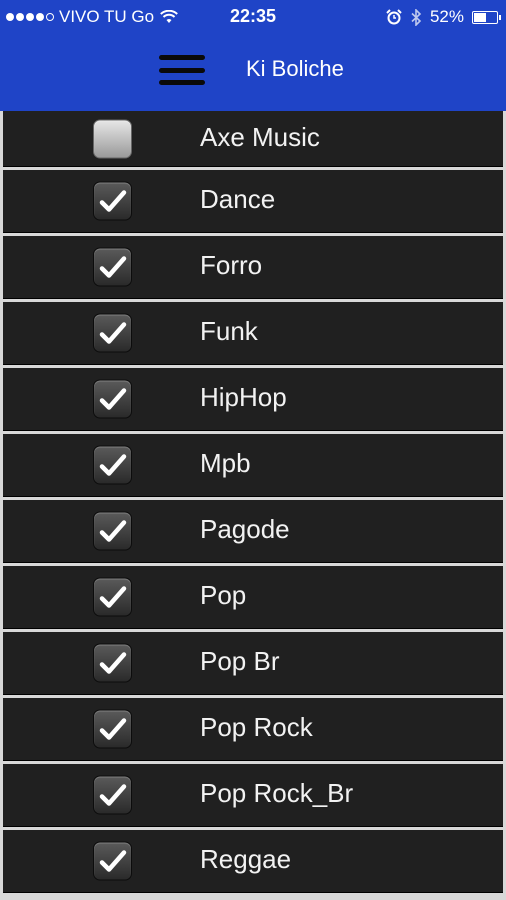 Image resolution: width=506 pixels, height=900 pixels. Describe the element at coordinates (229, 330) in the screenshot. I see `genre-label: Funk` at that location.